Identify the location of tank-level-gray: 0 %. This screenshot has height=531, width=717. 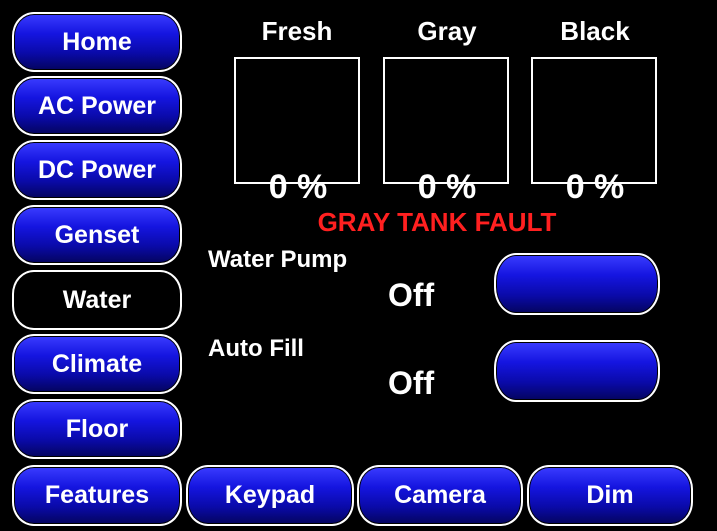
(447, 187).